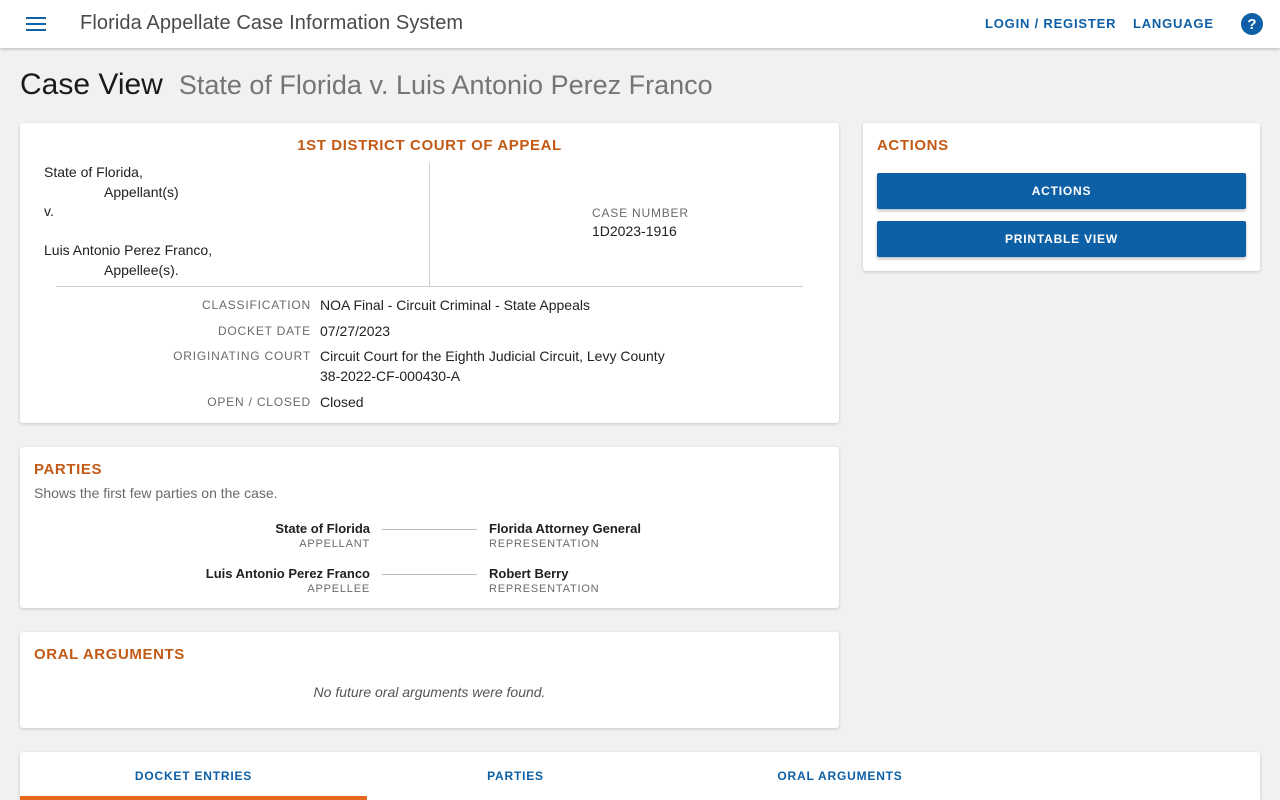 This screenshot has width=1280, height=800. Describe the element at coordinates (429, 224) in the screenshot. I see `vertical-divider` at that location.